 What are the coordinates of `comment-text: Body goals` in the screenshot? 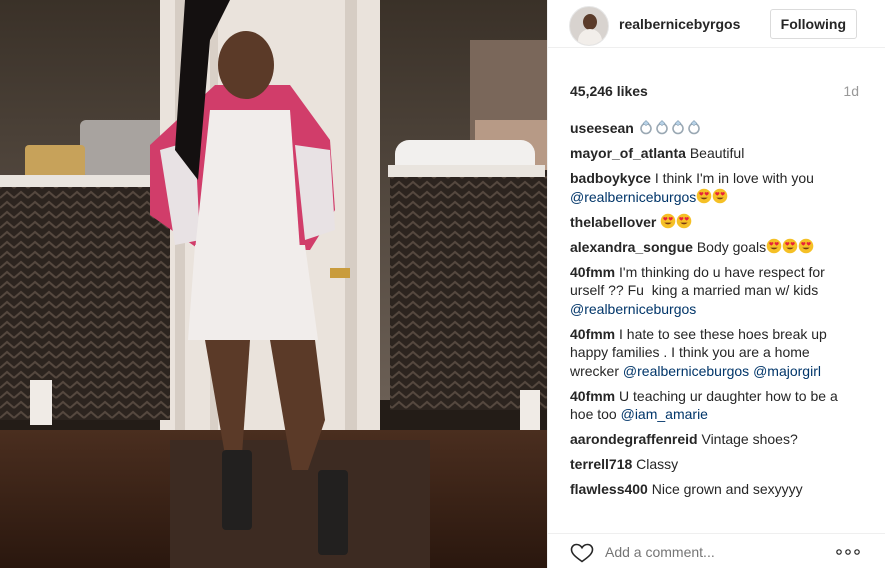 It's located at (731, 246).